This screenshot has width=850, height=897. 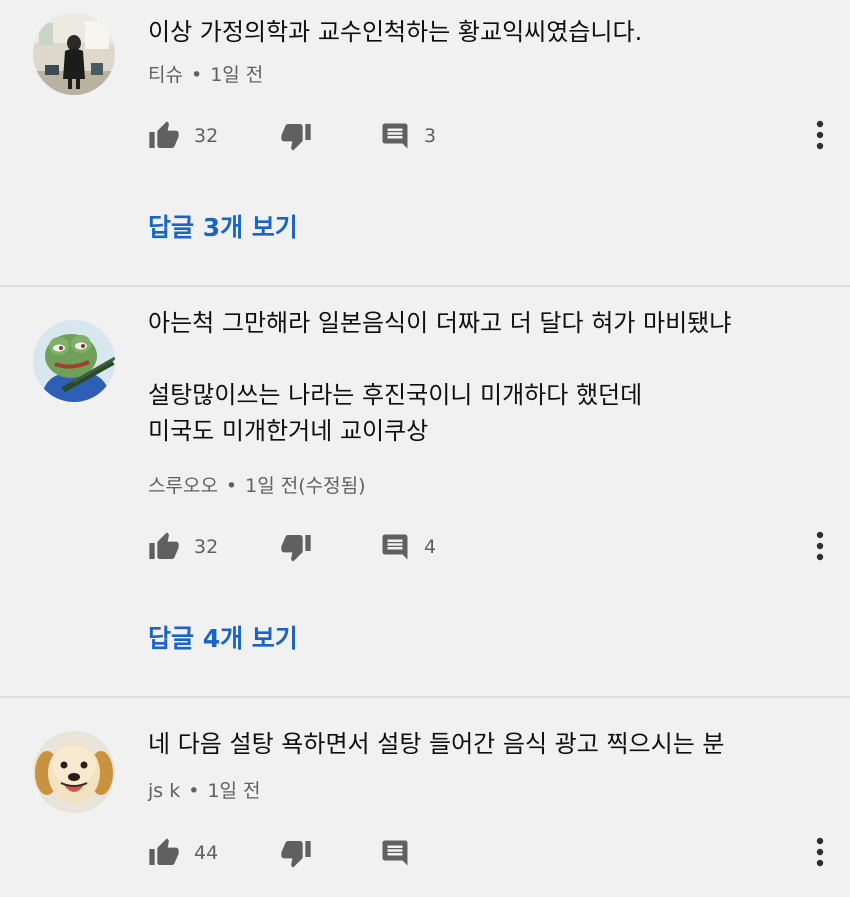 What do you see at coordinates (223, 226) in the screenshot?
I see `view-replies-link: 답글 3개 보기` at bounding box center [223, 226].